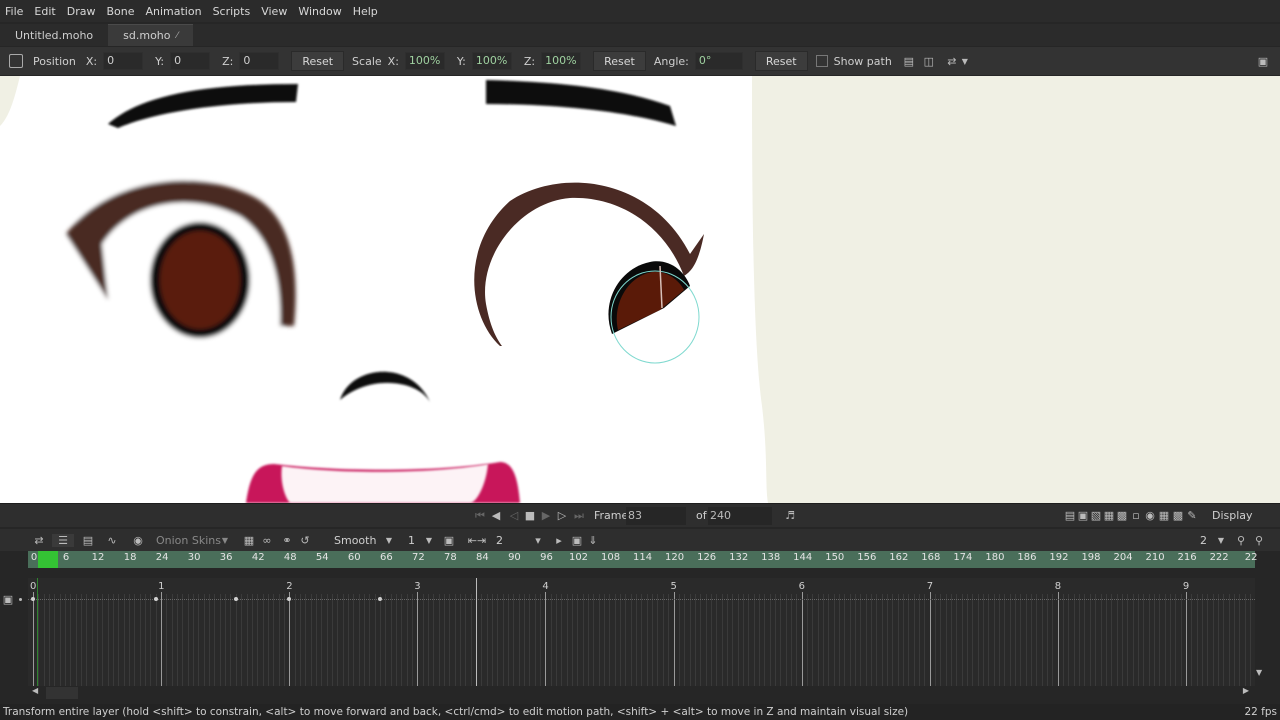  What do you see at coordinates (81, 11) in the screenshot?
I see `menu-draw: Draw` at bounding box center [81, 11].